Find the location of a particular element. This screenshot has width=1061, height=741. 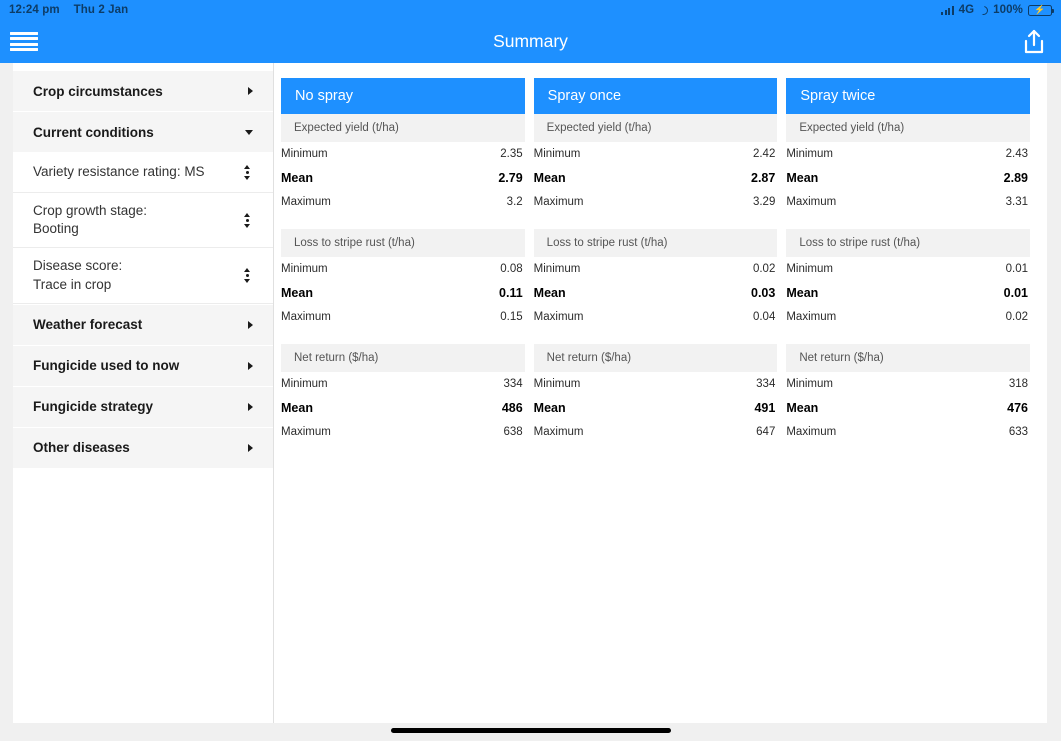

card-title: Spray twice is located at coordinates (908, 96).